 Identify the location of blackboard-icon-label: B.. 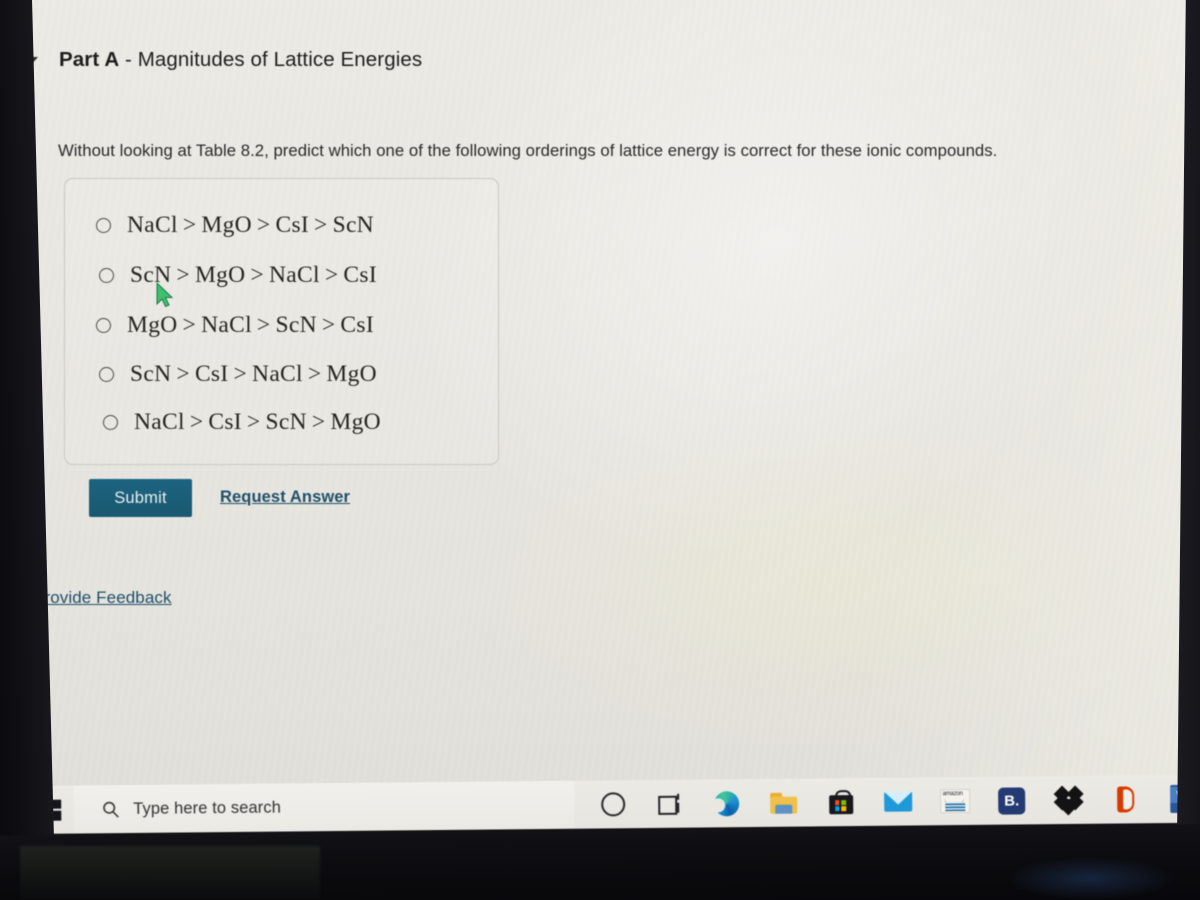
(1012, 800).